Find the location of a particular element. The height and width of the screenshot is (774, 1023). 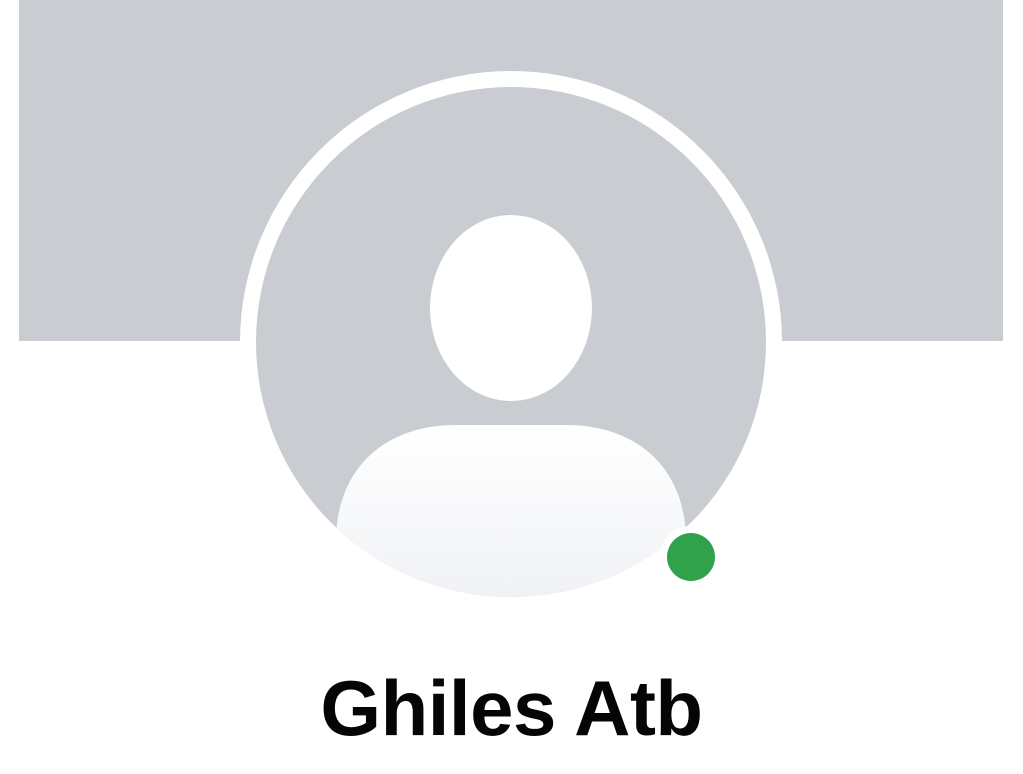

profile-name: Ghiles Atb is located at coordinates (511, 708).